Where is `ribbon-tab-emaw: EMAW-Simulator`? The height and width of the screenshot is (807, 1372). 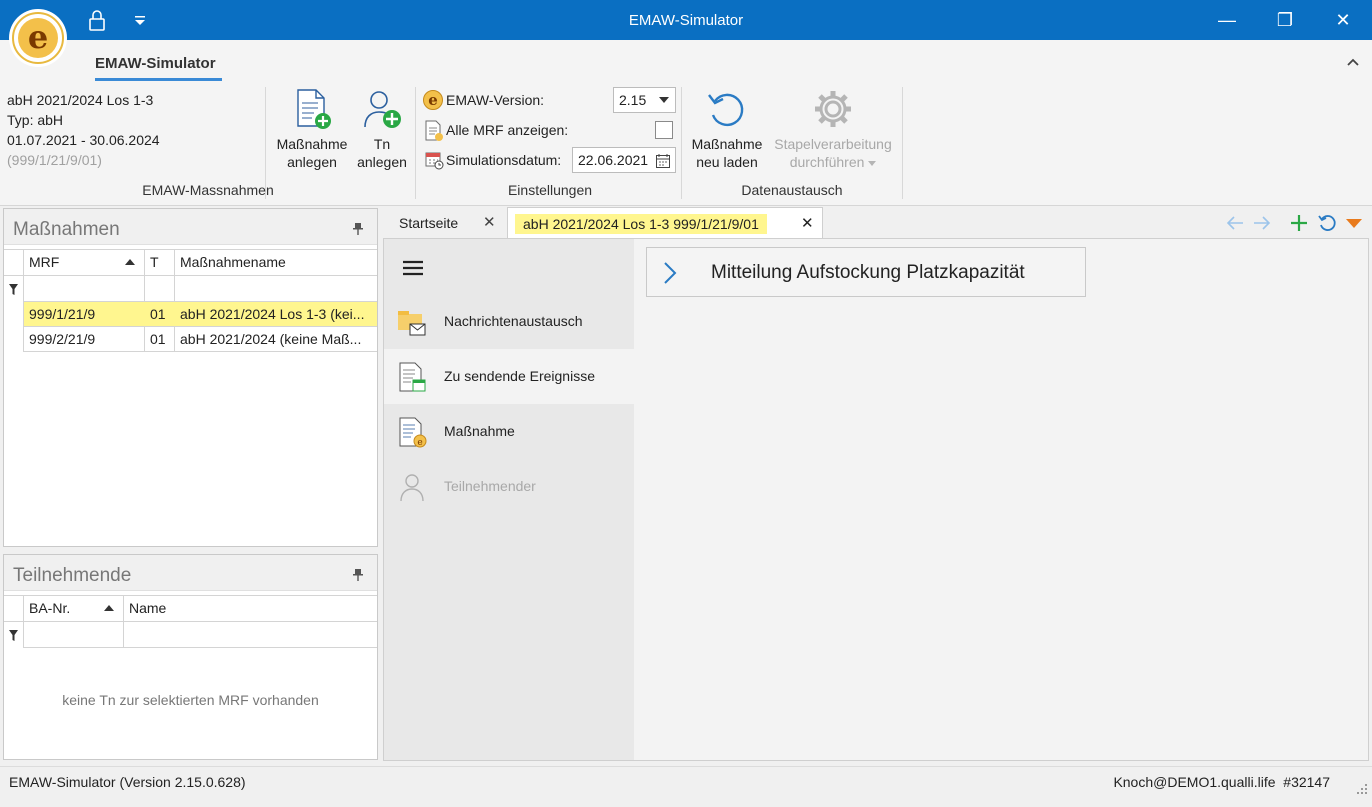
ribbon-tab-emaw: EMAW-Simulator is located at coordinates (155, 63).